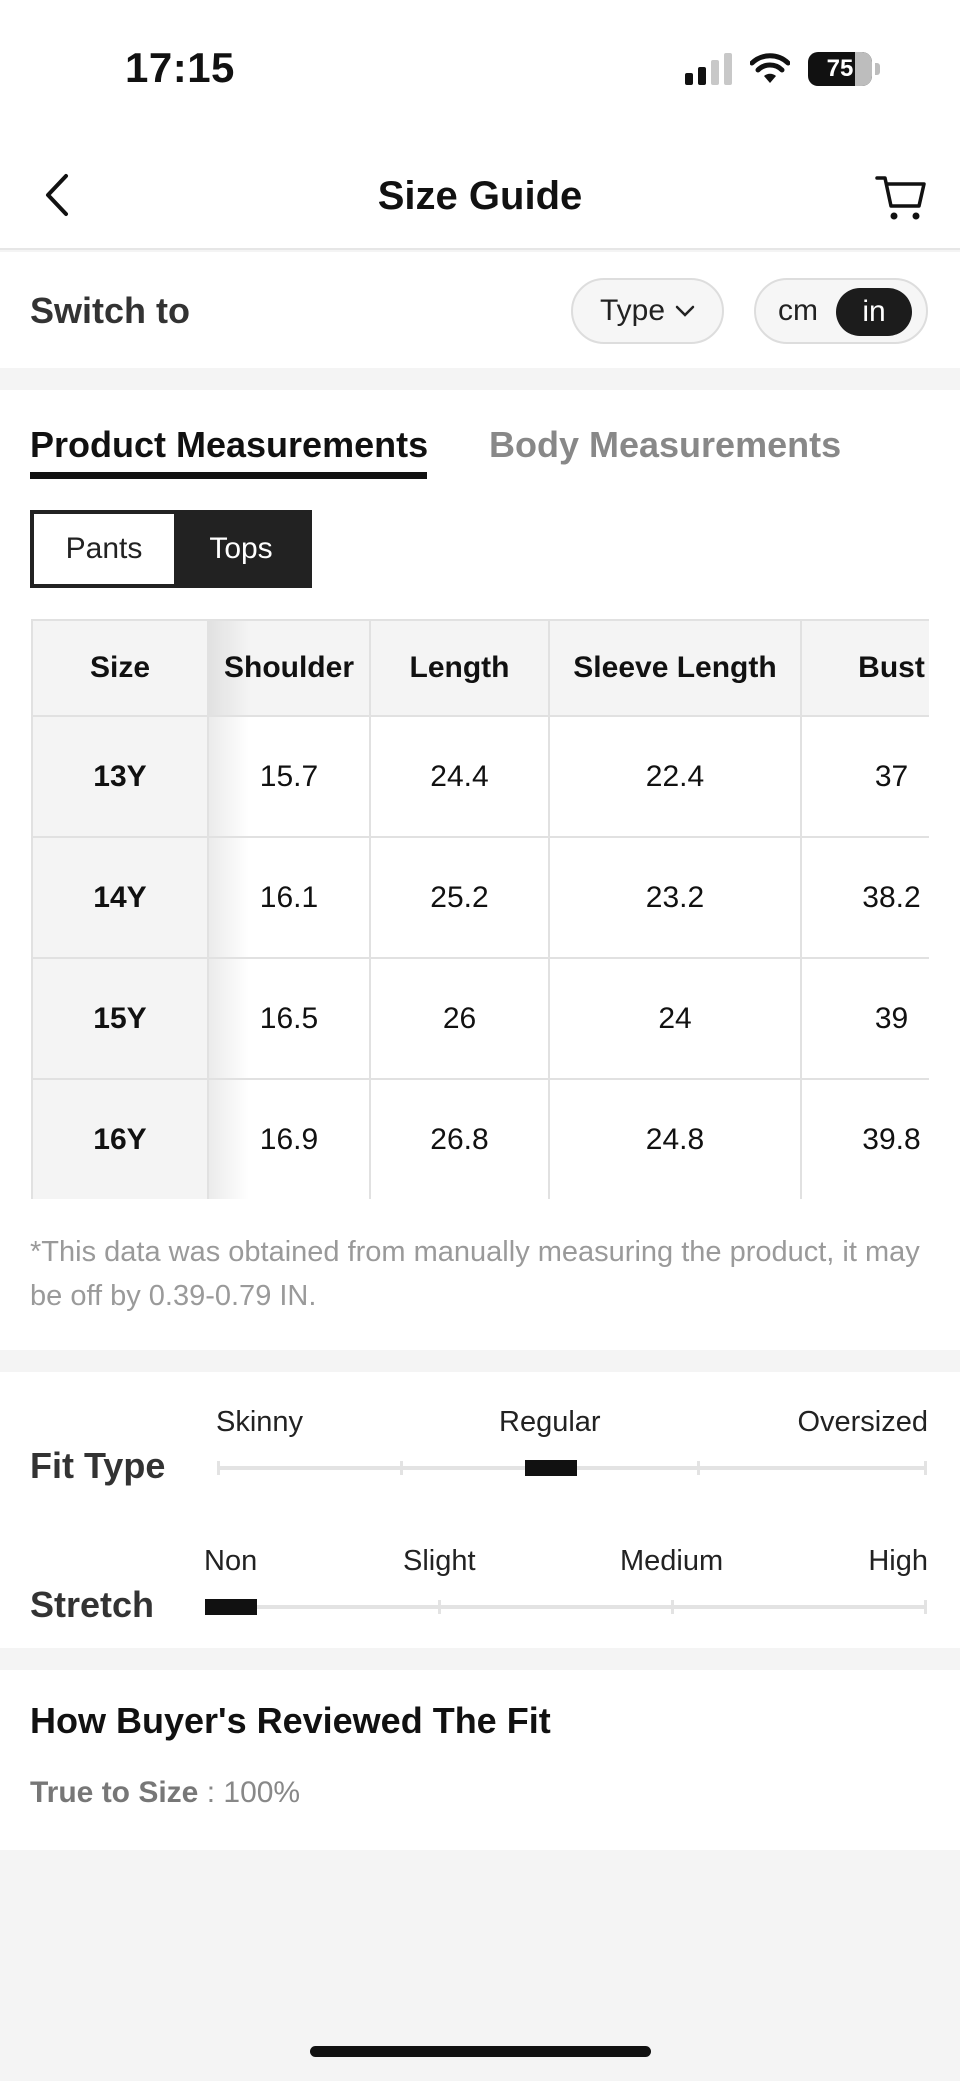 Image resolution: width=960 pixels, height=2081 pixels. I want to click on switch-row: Switch to Type cm in, so click(480, 310).